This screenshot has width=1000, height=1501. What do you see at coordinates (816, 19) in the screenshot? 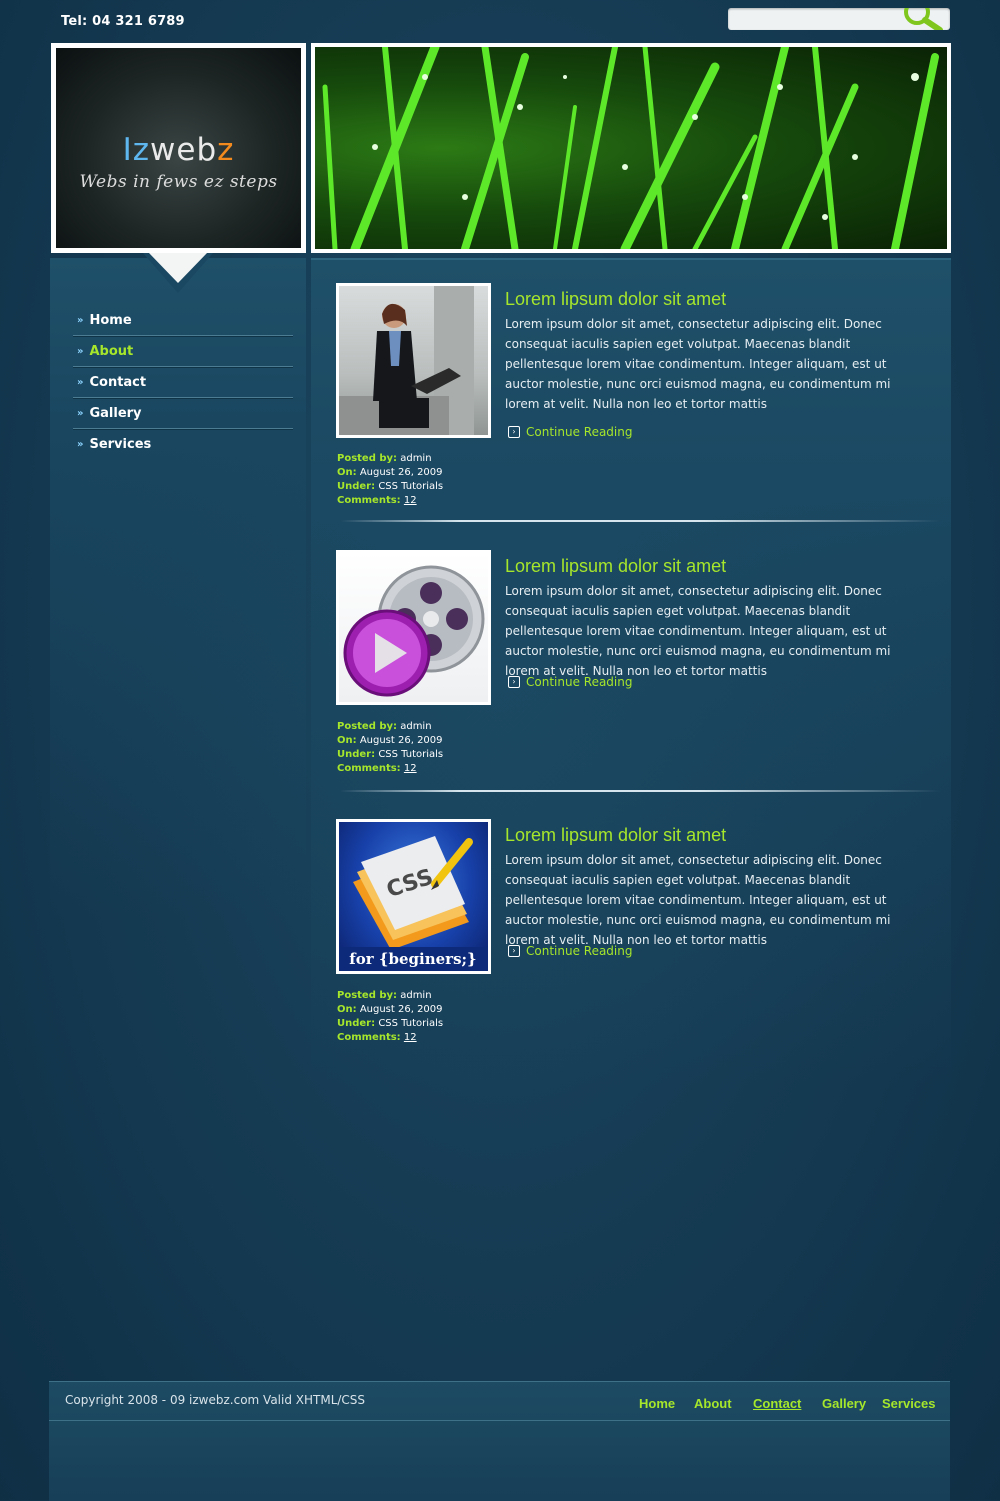
I see `search-input` at bounding box center [816, 19].